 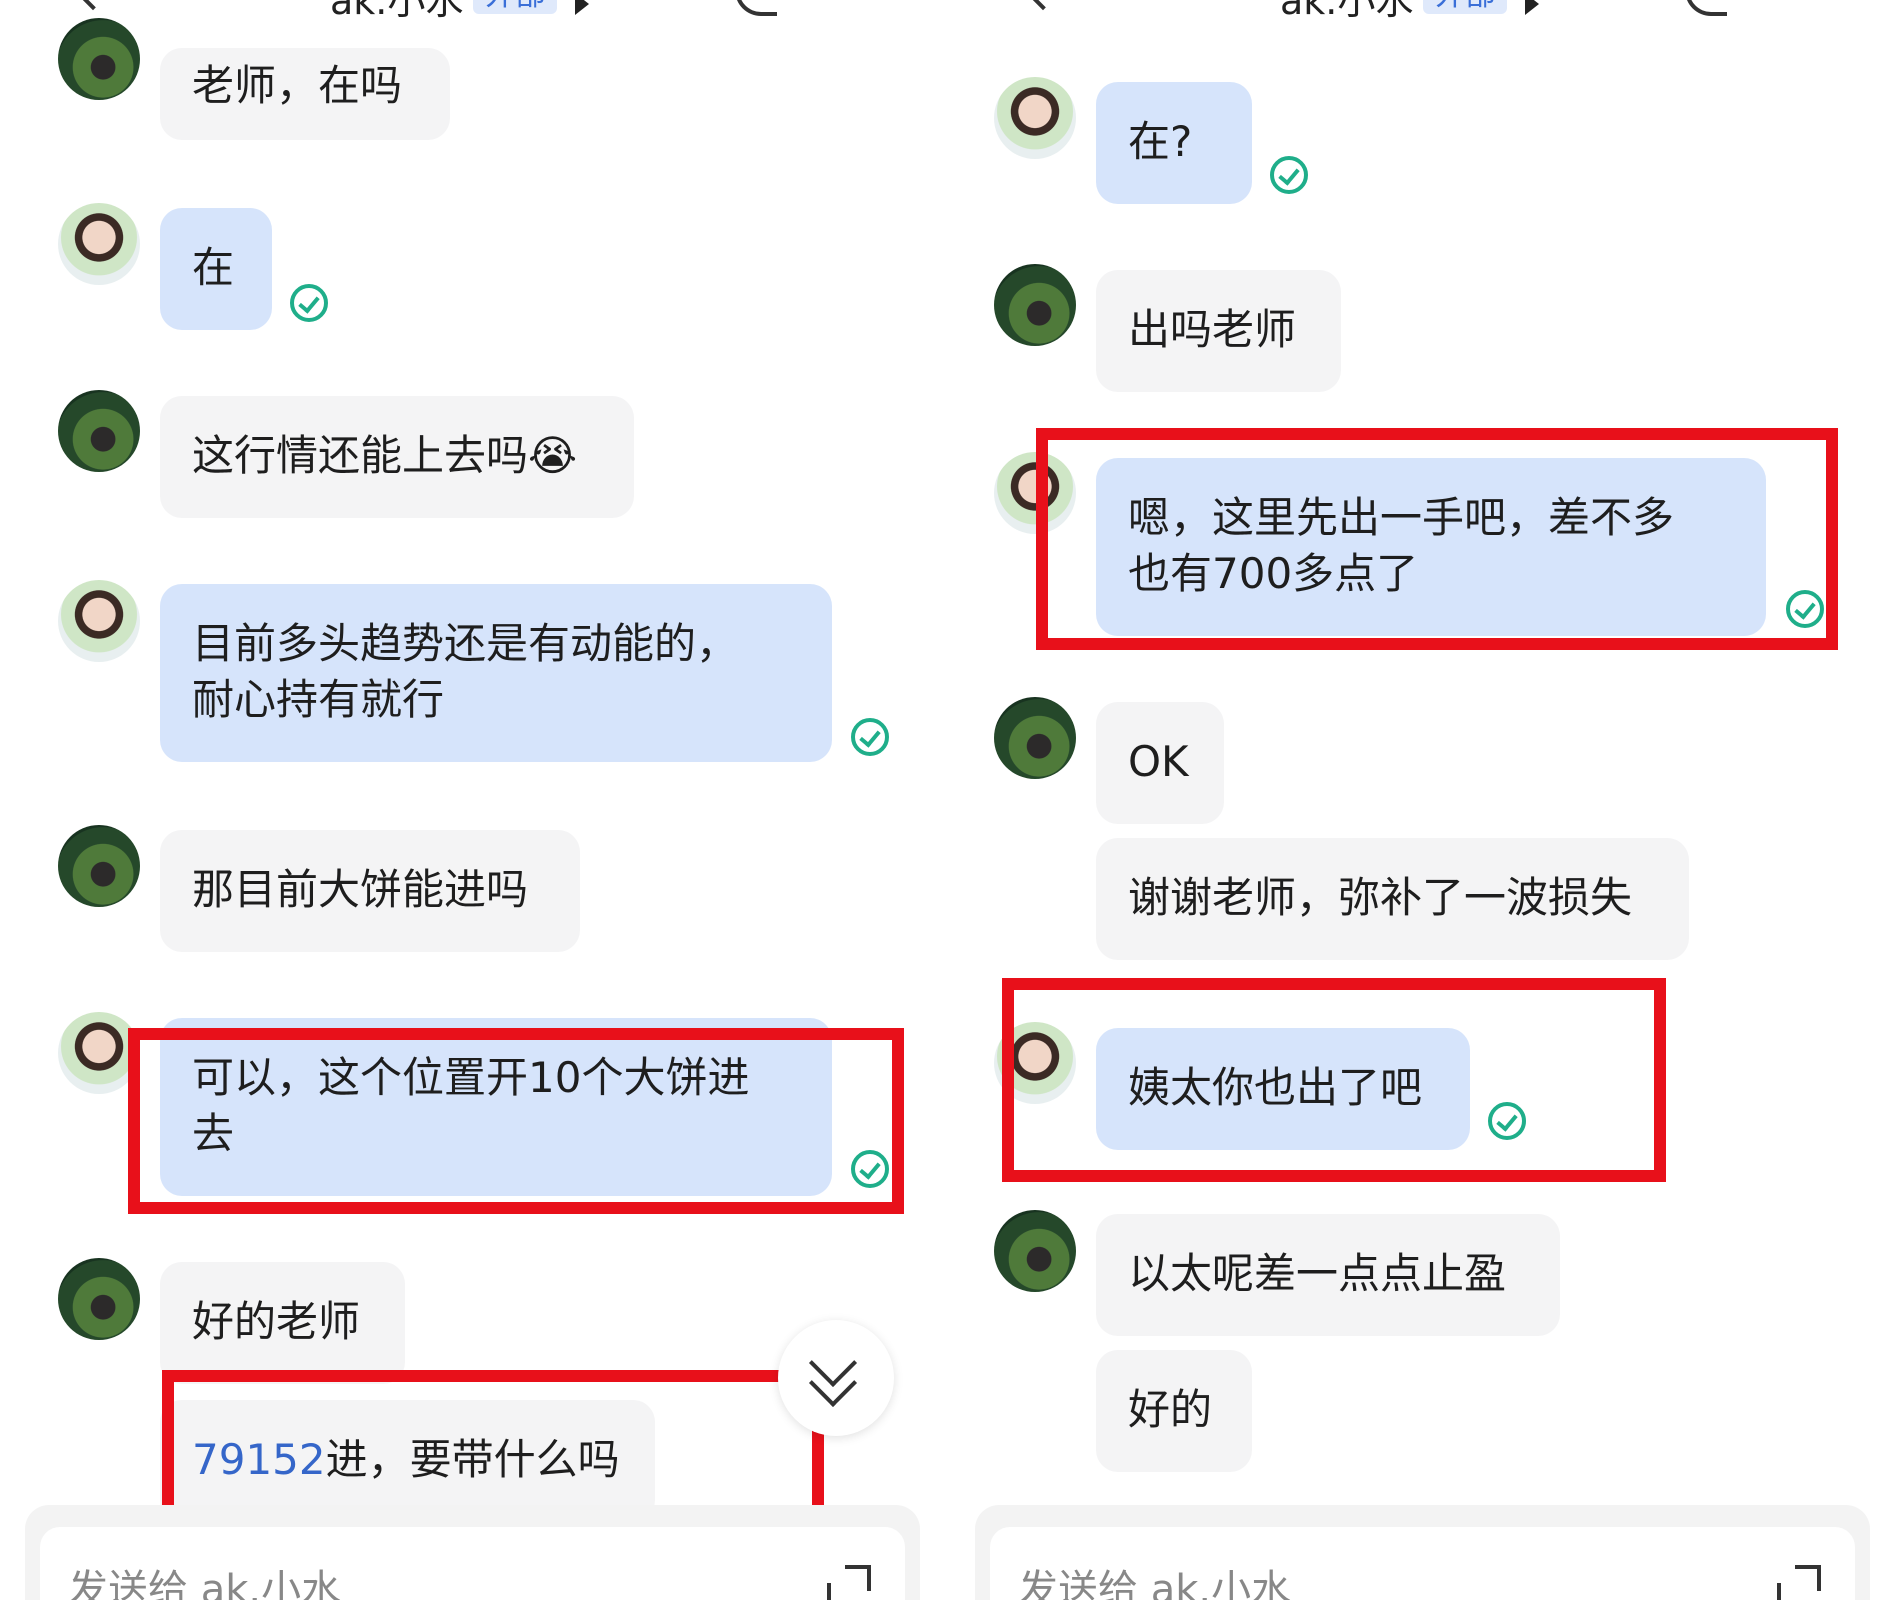 What do you see at coordinates (282, 1323) in the screenshot?
I see `message-bubble: 好的老师` at bounding box center [282, 1323].